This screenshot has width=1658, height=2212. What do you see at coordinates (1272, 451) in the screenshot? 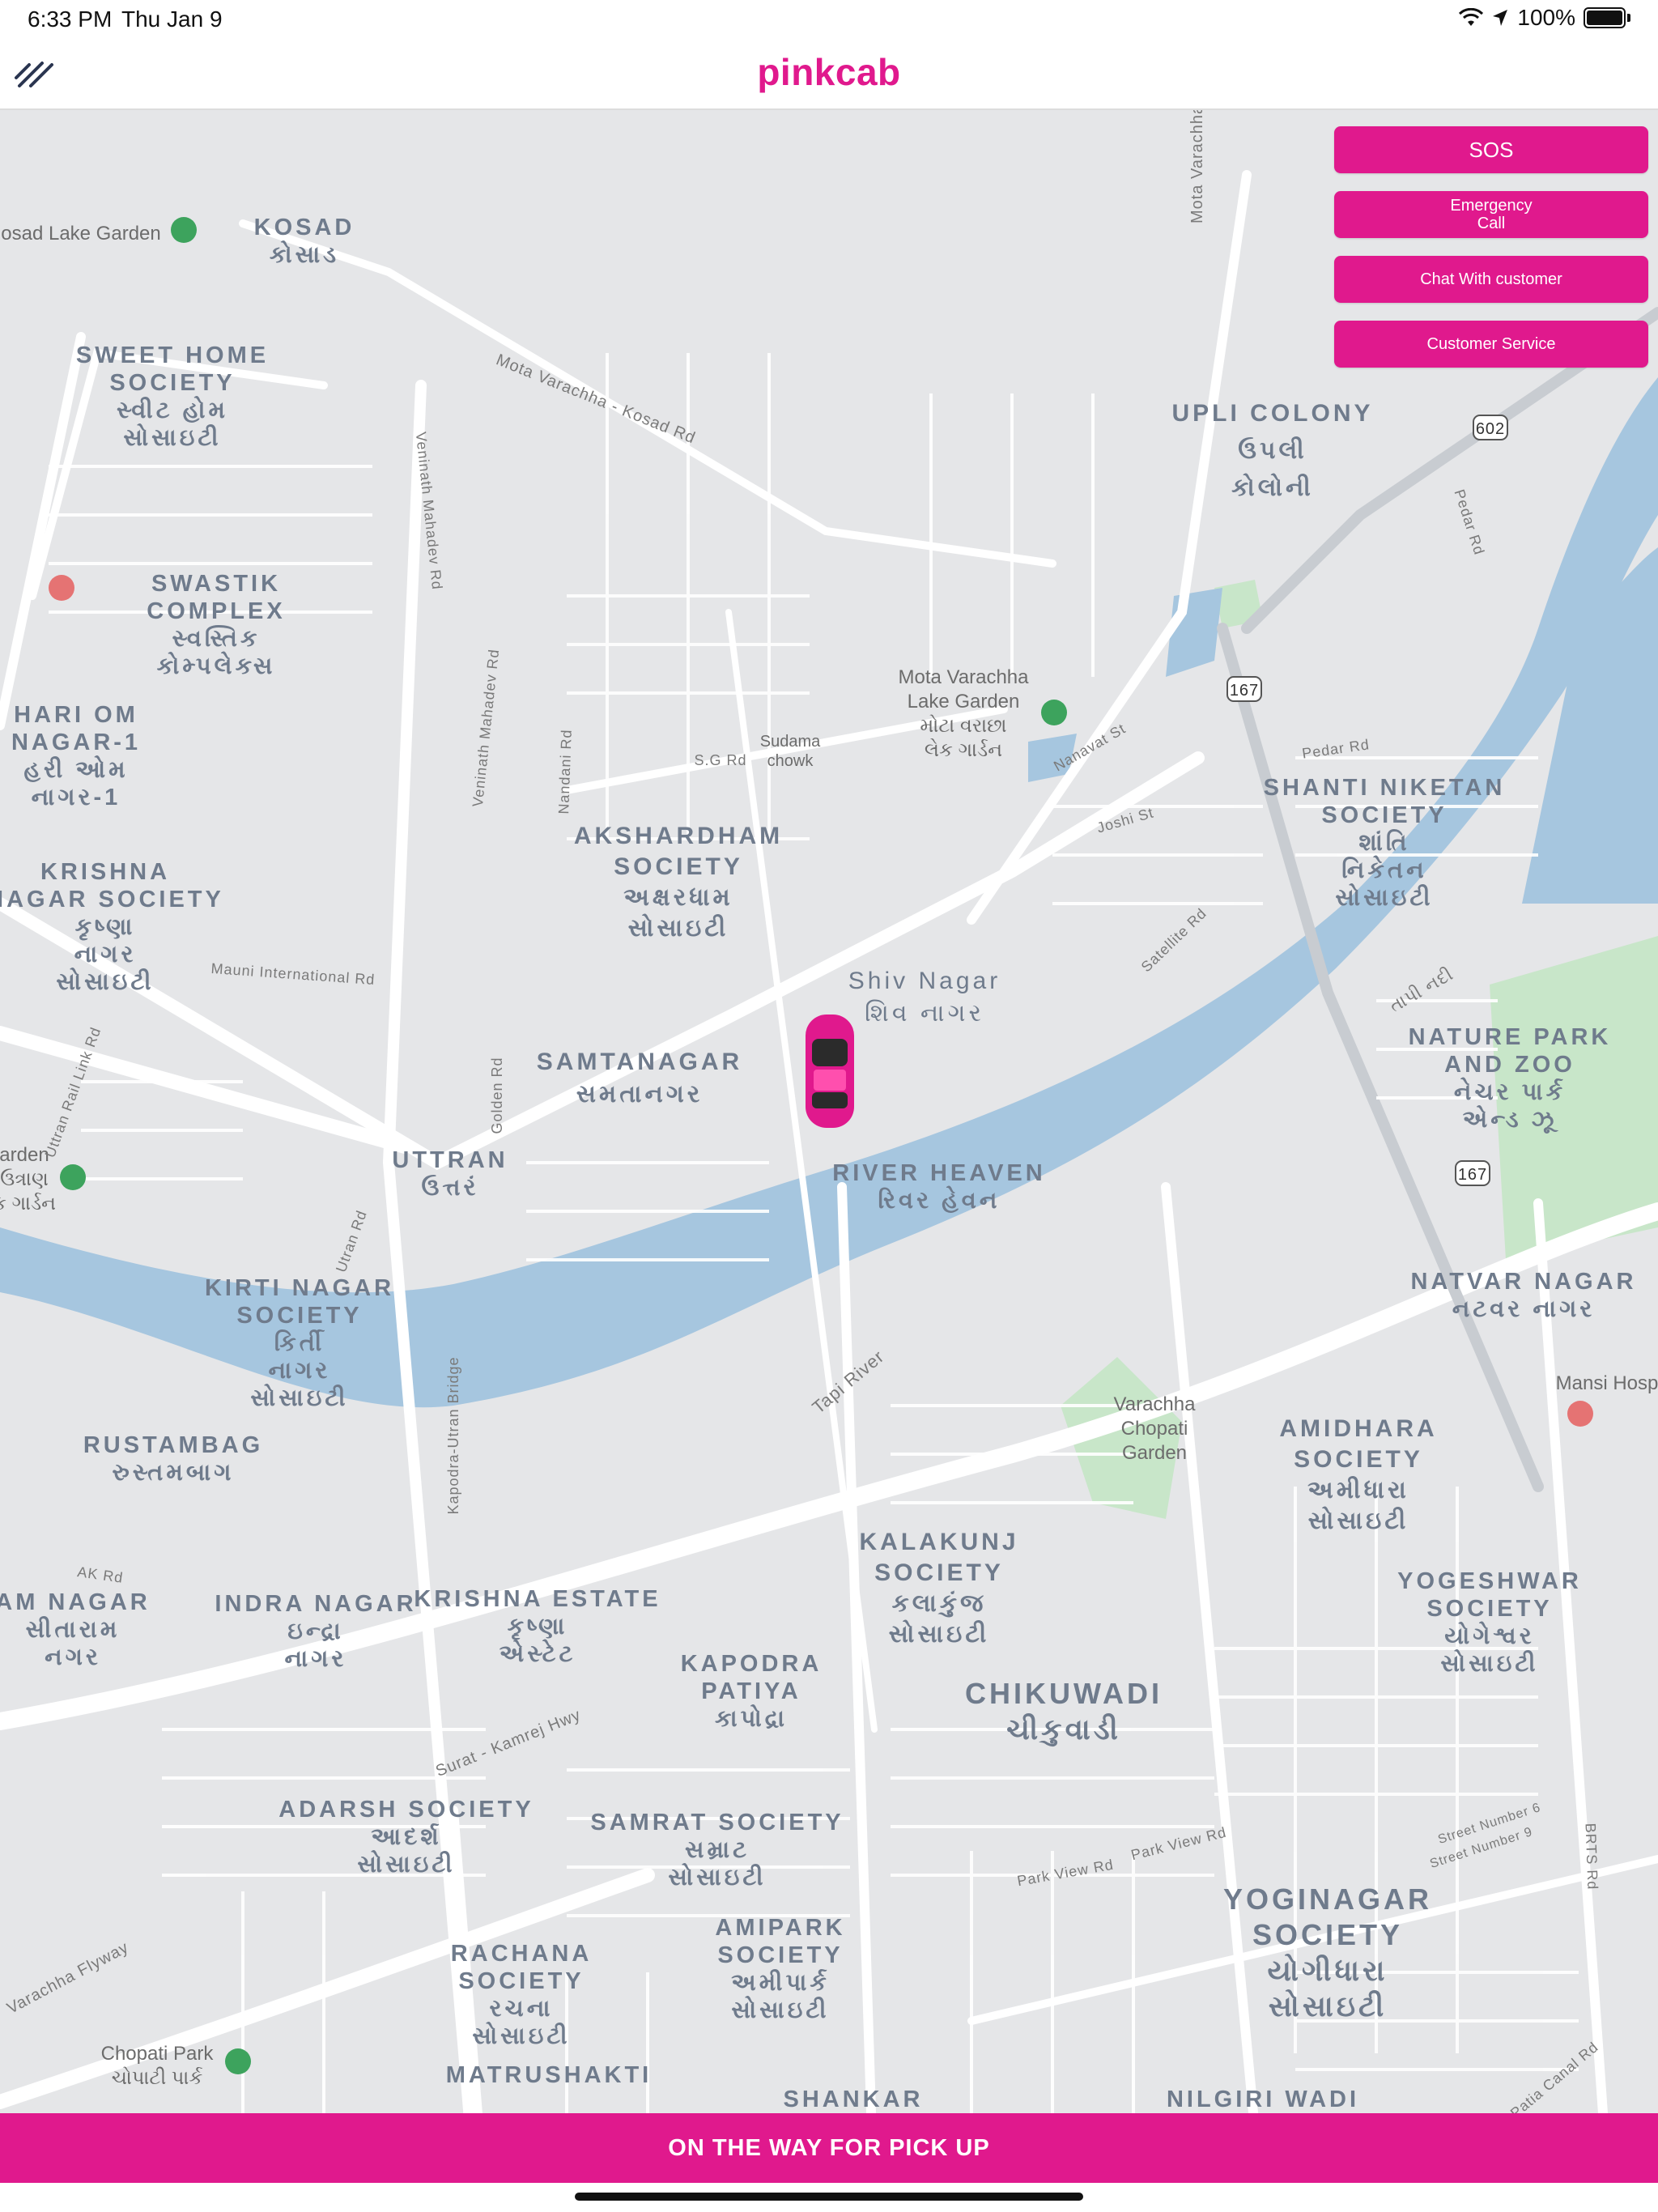
I see `area-label: UPLI COLONY ઉપલી કોલોની` at bounding box center [1272, 451].